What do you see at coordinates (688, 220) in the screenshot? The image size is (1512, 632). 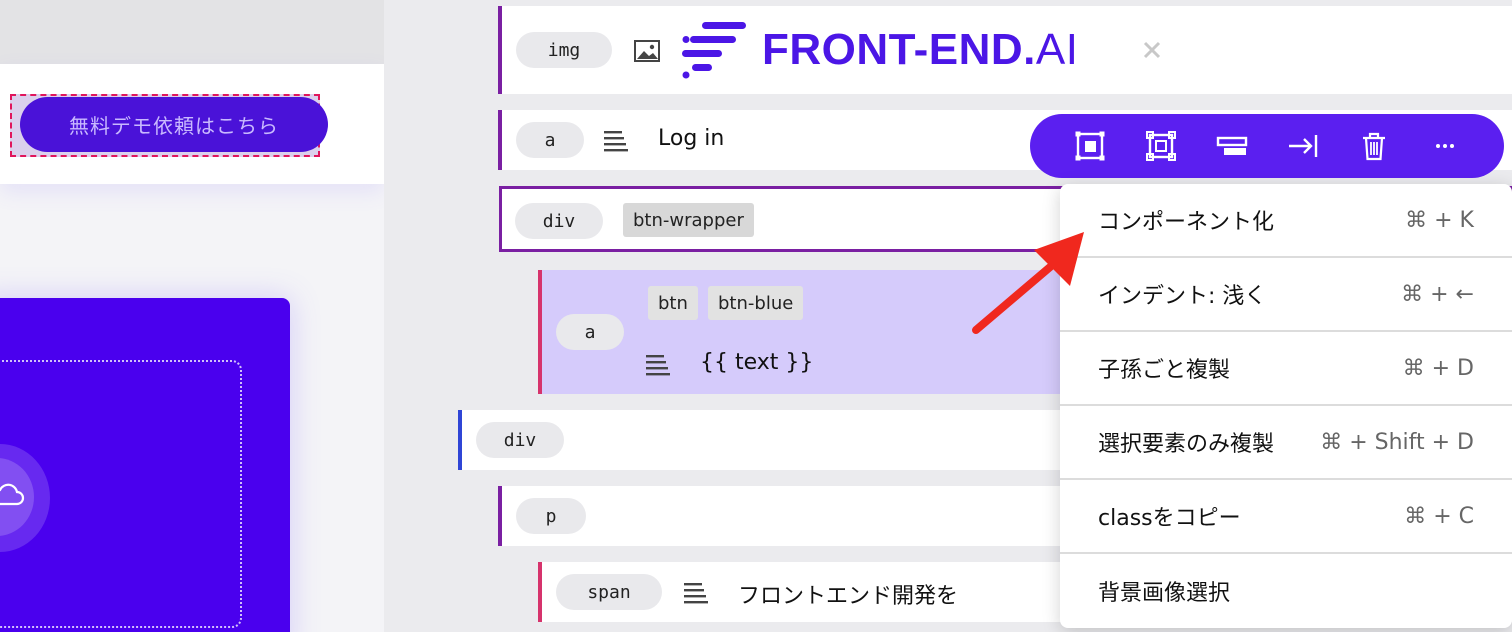 I see `class-tag-btn-wrapper: btn-wrapper` at bounding box center [688, 220].